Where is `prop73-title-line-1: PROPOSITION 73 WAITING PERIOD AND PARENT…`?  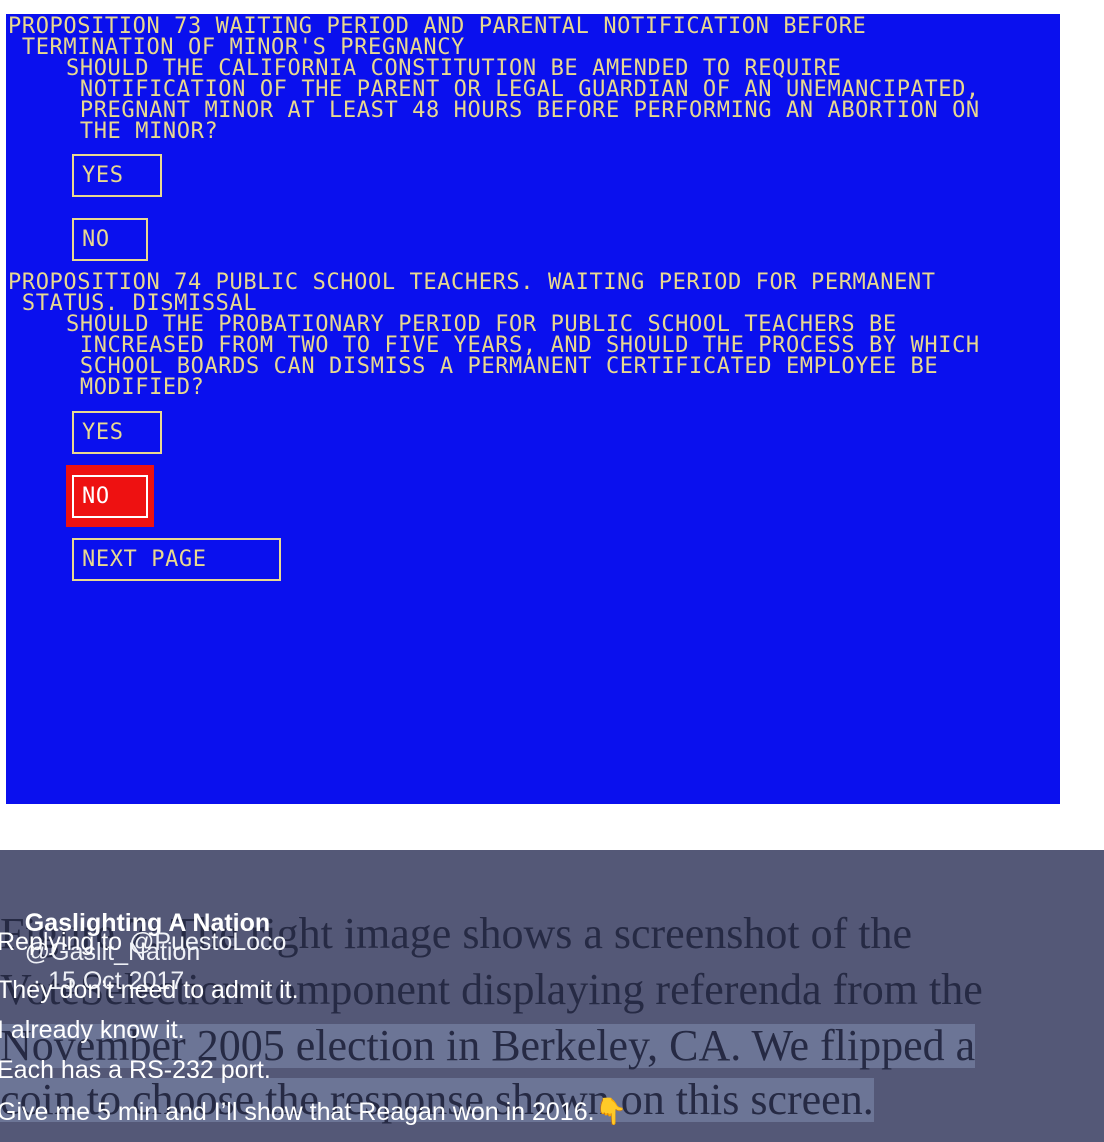 prop73-title-line-1: PROPOSITION 73 WAITING PERIOD AND PARENT… is located at coordinates (437, 26).